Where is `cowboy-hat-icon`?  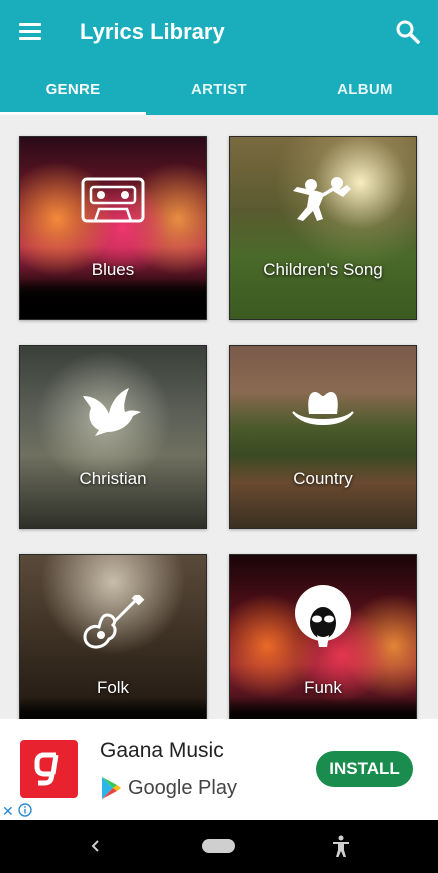
cowboy-hat-icon is located at coordinates (323, 411).